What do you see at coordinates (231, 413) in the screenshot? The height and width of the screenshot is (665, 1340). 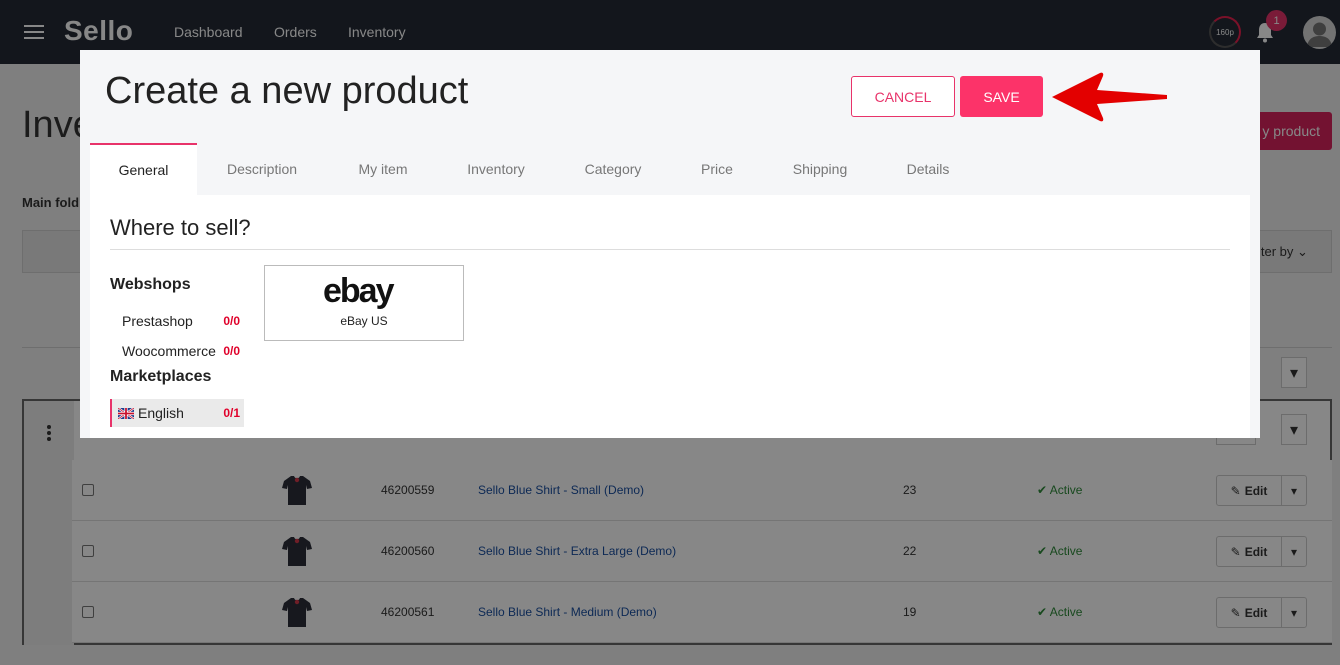 I see `marketplace-count: 0/1` at bounding box center [231, 413].